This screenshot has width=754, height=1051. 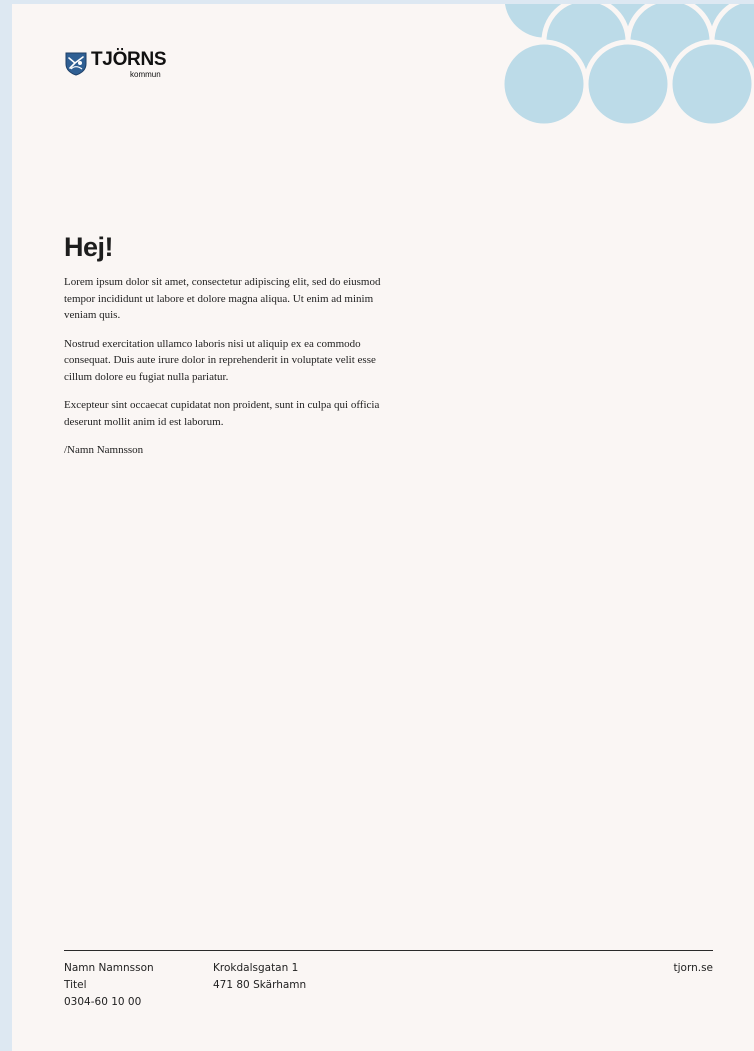 I want to click on letter-greeting: Hej!, so click(x=89, y=247).